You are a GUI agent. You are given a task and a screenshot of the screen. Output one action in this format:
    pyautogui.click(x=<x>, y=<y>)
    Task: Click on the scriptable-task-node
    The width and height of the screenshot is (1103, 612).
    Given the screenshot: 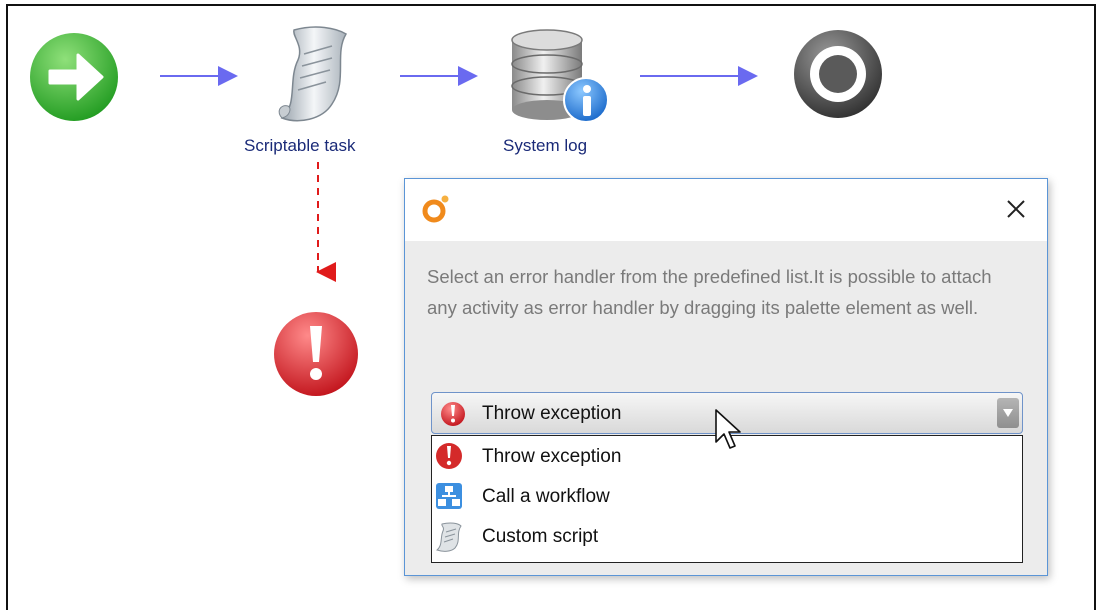 What is the action you would take?
    pyautogui.click(x=313, y=78)
    